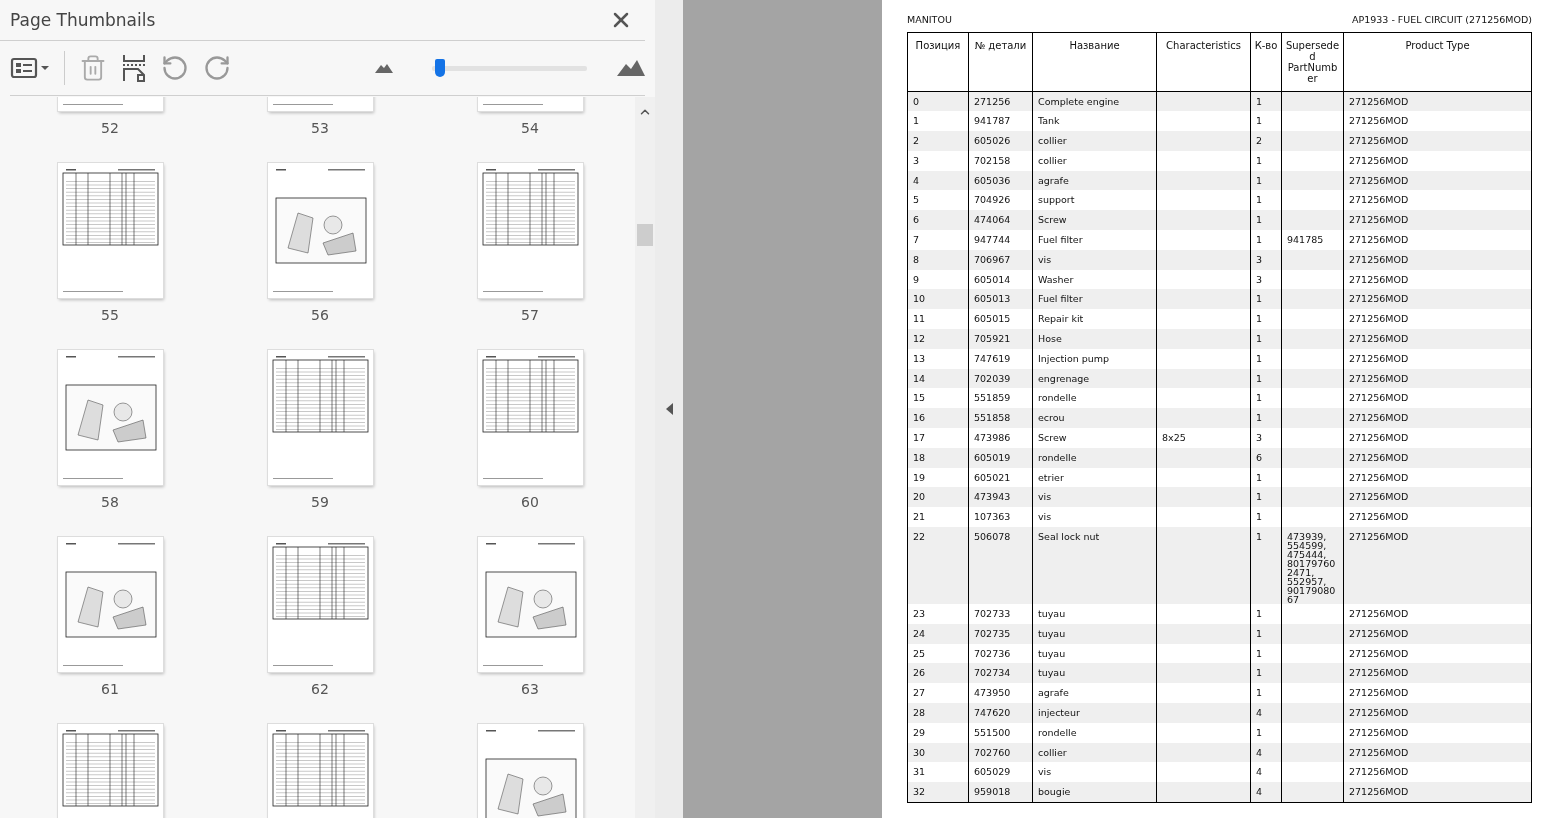 This screenshot has height=818, width=1547. What do you see at coordinates (916, 220) in the screenshot?
I see `table-cell: 6` at bounding box center [916, 220].